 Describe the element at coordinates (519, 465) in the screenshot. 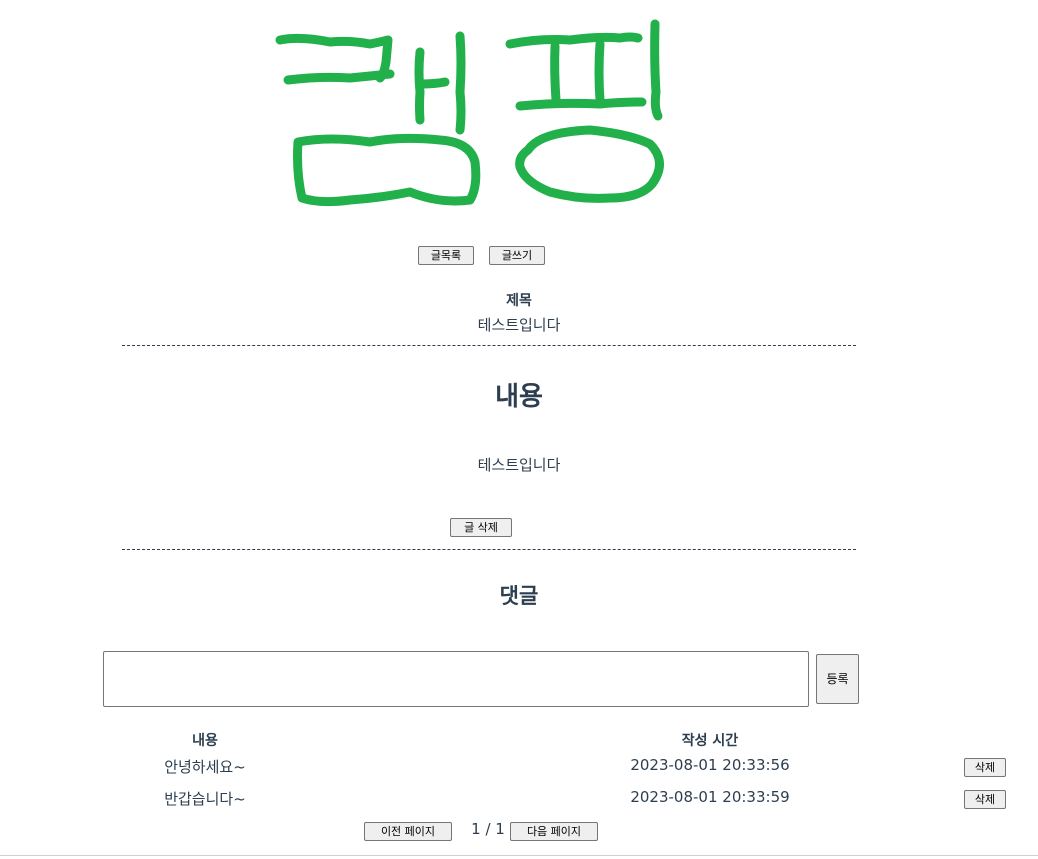

I see `post-content: 테스트입니다` at that location.